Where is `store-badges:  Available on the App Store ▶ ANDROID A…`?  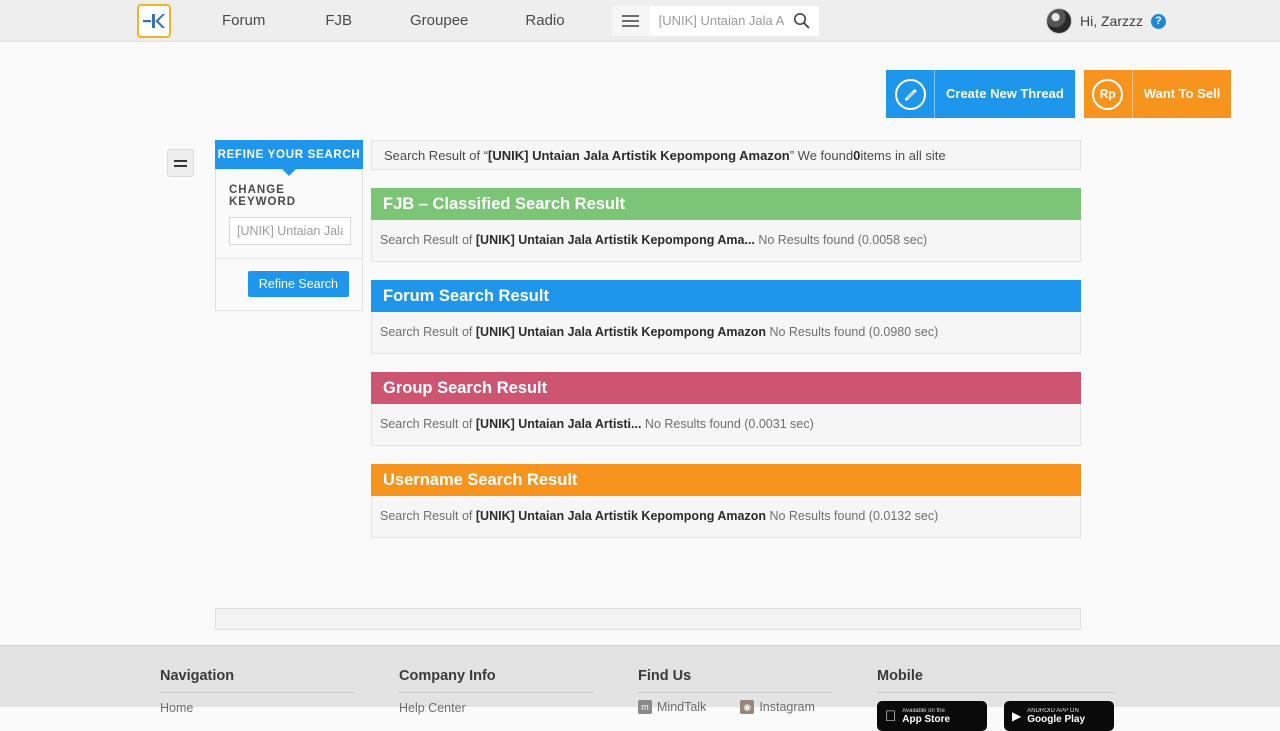 store-badges:  Available on the App Store ▶ ANDROID A… is located at coordinates (996, 712).